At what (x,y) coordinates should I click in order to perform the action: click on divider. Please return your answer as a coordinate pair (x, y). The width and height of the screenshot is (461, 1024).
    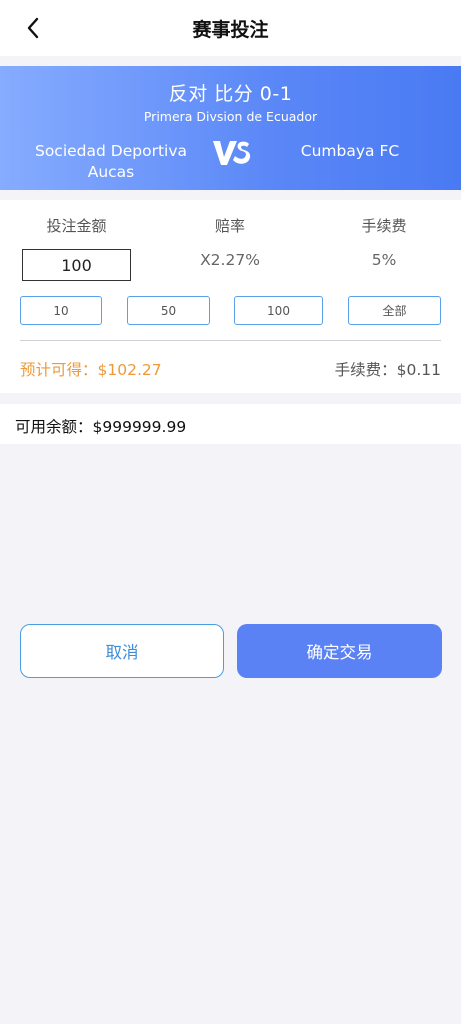
    Looking at the image, I should click on (230, 340).